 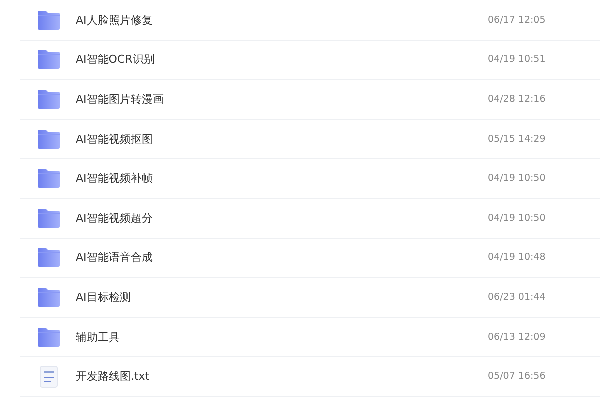 What do you see at coordinates (120, 99) in the screenshot?
I see `file-name: AI智能图片转漫画` at bounding box center [120, 99].